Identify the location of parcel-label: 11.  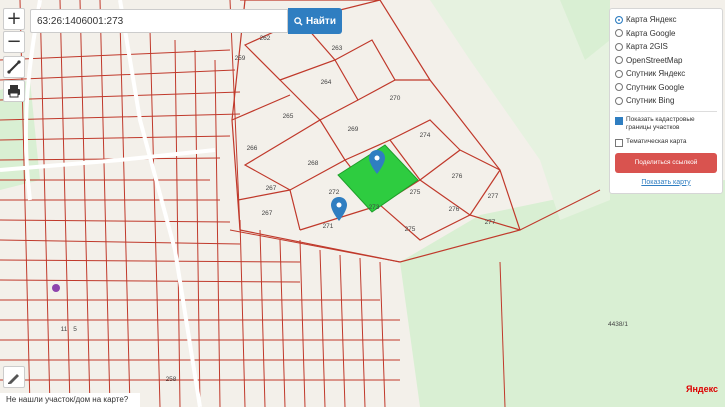
(64, 329).